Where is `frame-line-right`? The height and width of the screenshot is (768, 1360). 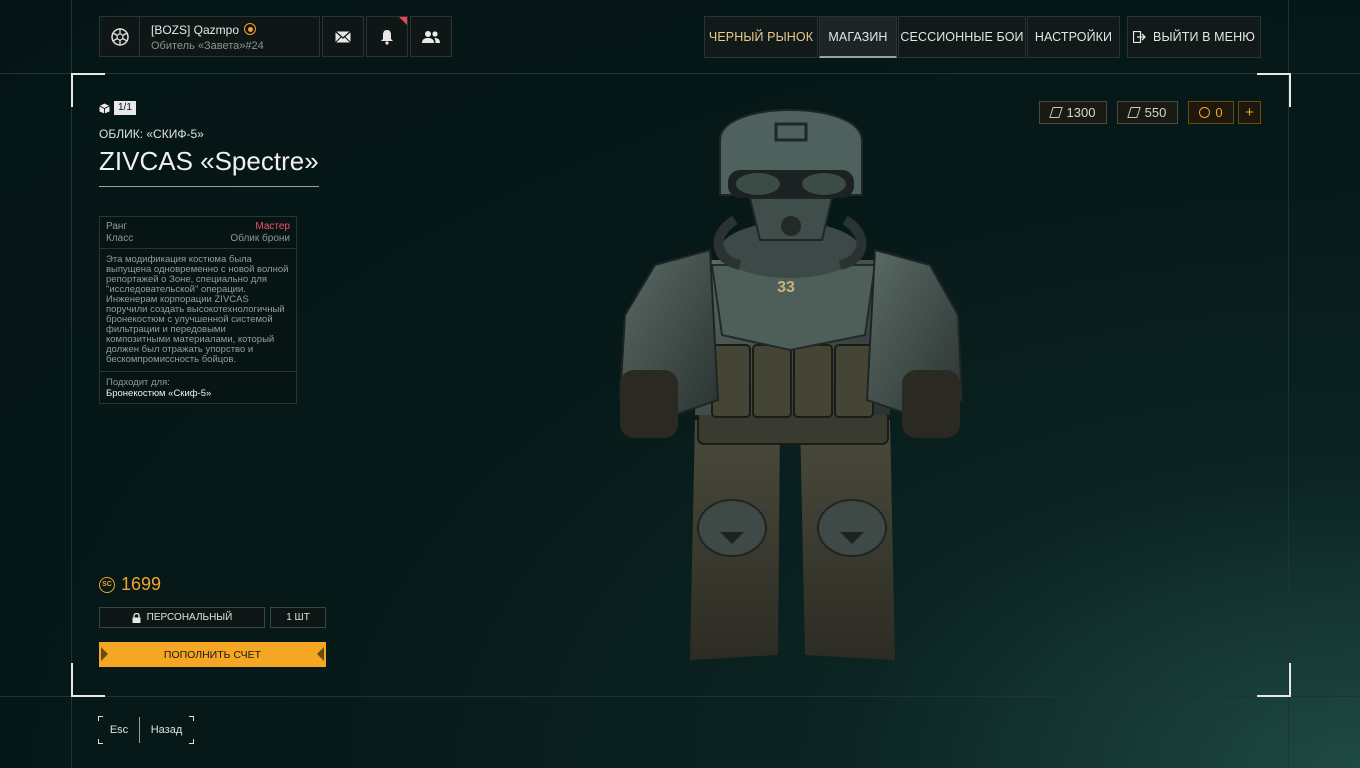 frame-line-right is located at coordinates (1288, 384).